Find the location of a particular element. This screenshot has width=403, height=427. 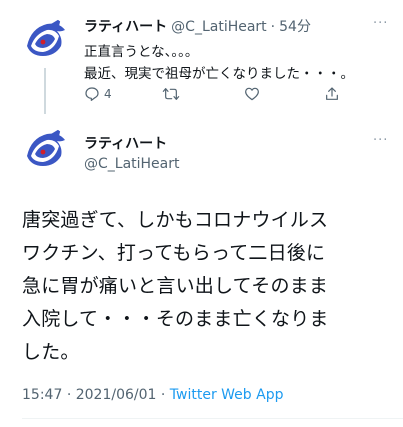

tweet-text-line: ワクチン、打ってもらって二日後に is located at coordinates (174, 253).